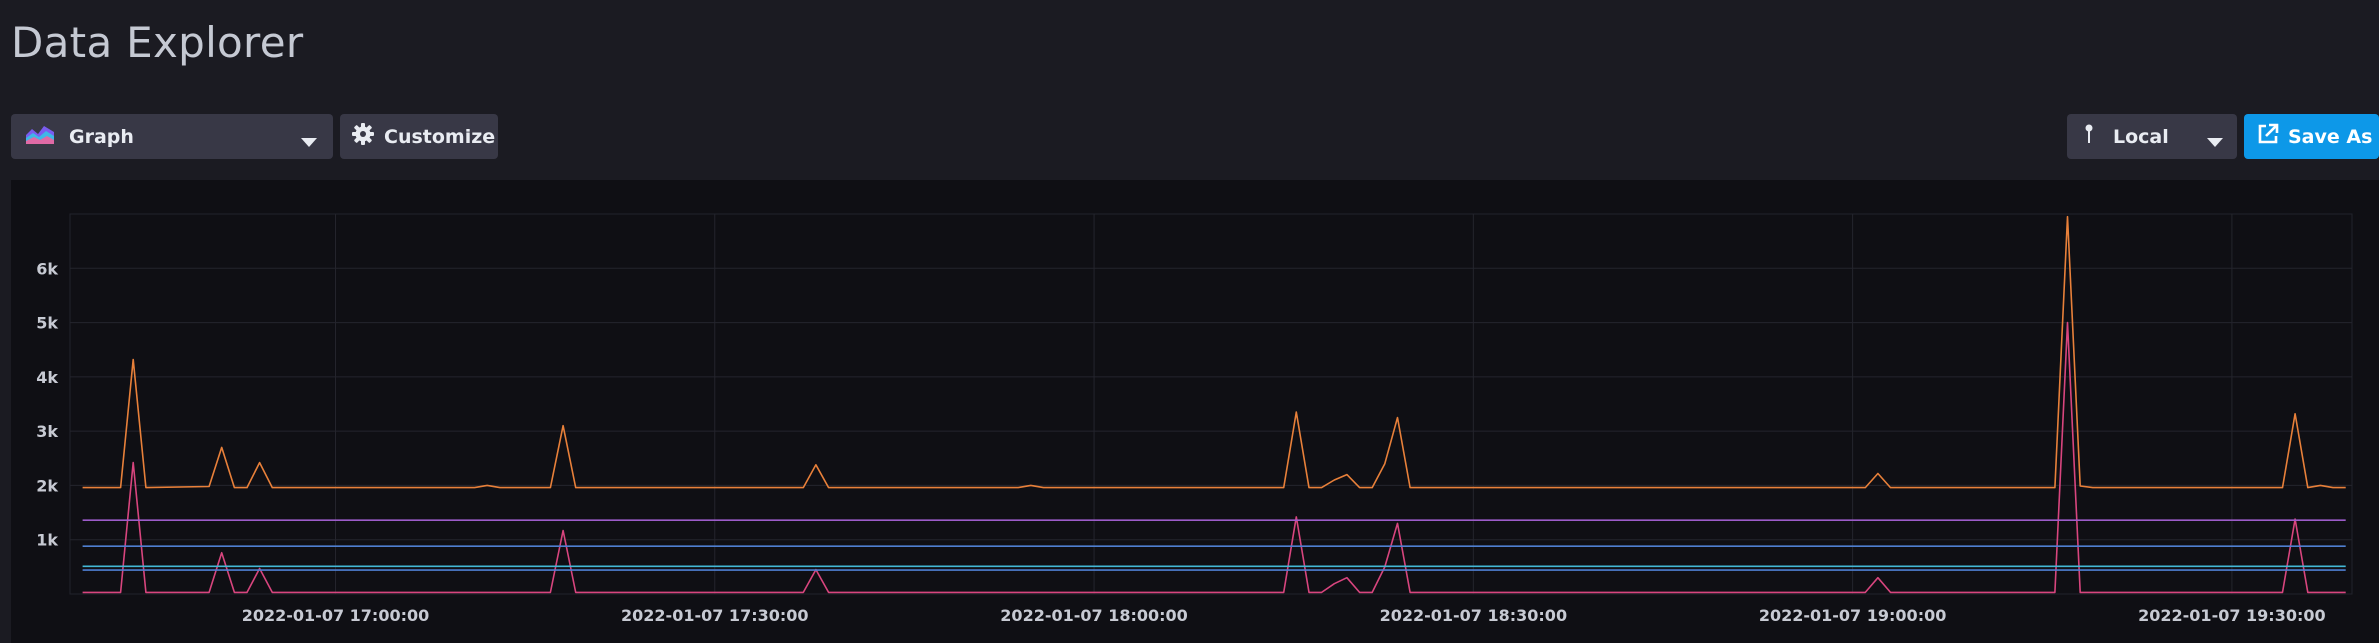 Image resolution: width=2379 pixels, height=643 pixels. I want to click on x-tick-label: 2022-01-07 19:00:00, so click(1853, 615).